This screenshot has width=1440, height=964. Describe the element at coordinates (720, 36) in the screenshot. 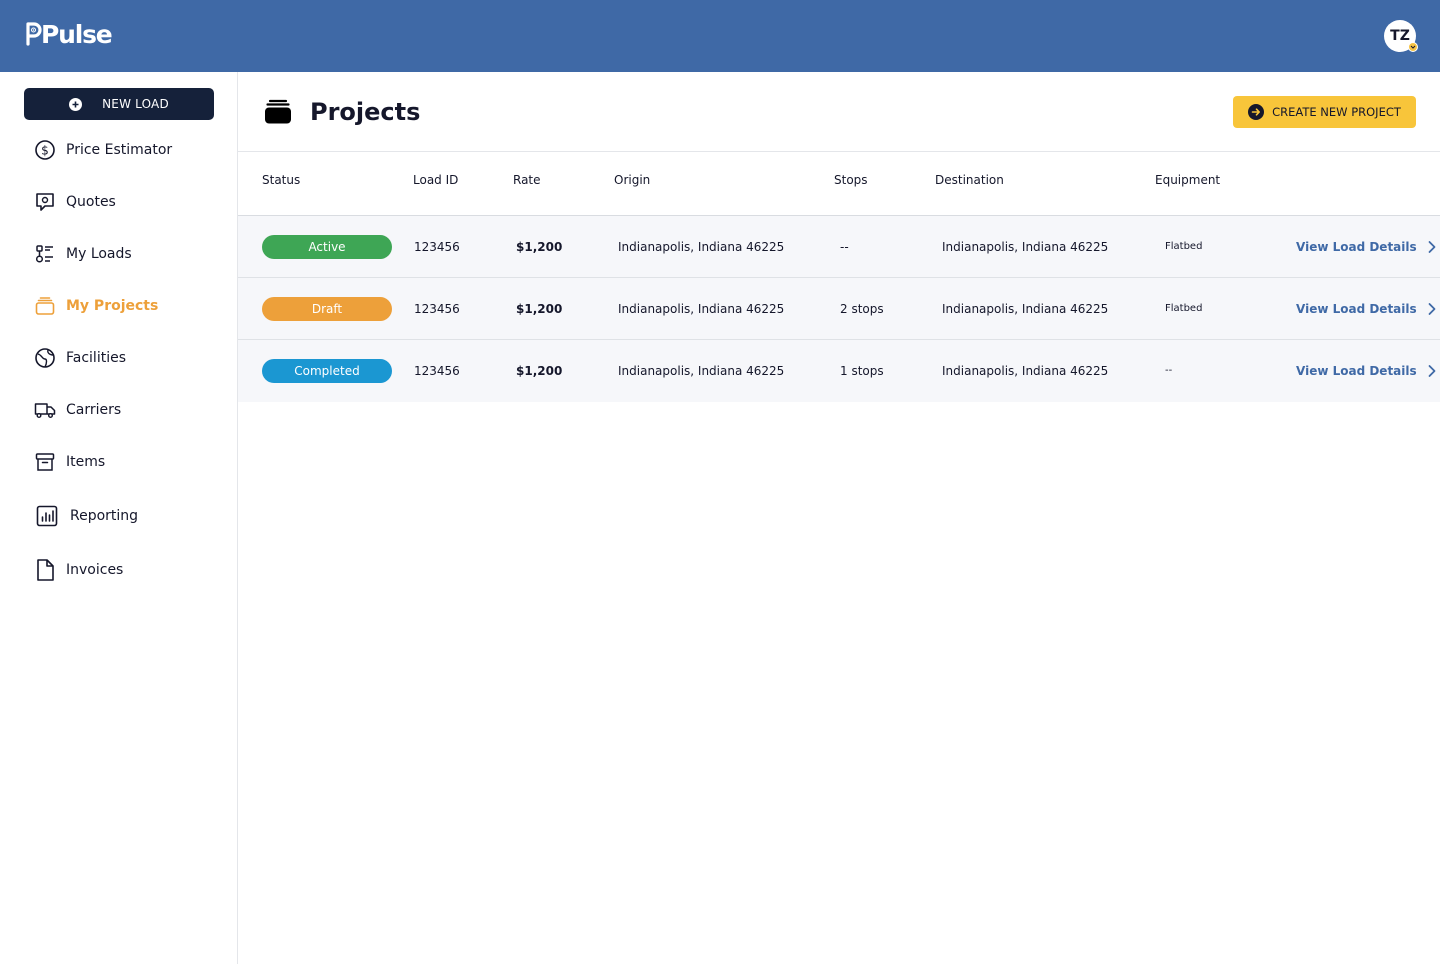

I see `top-bar: Pulse TZ` at that location.